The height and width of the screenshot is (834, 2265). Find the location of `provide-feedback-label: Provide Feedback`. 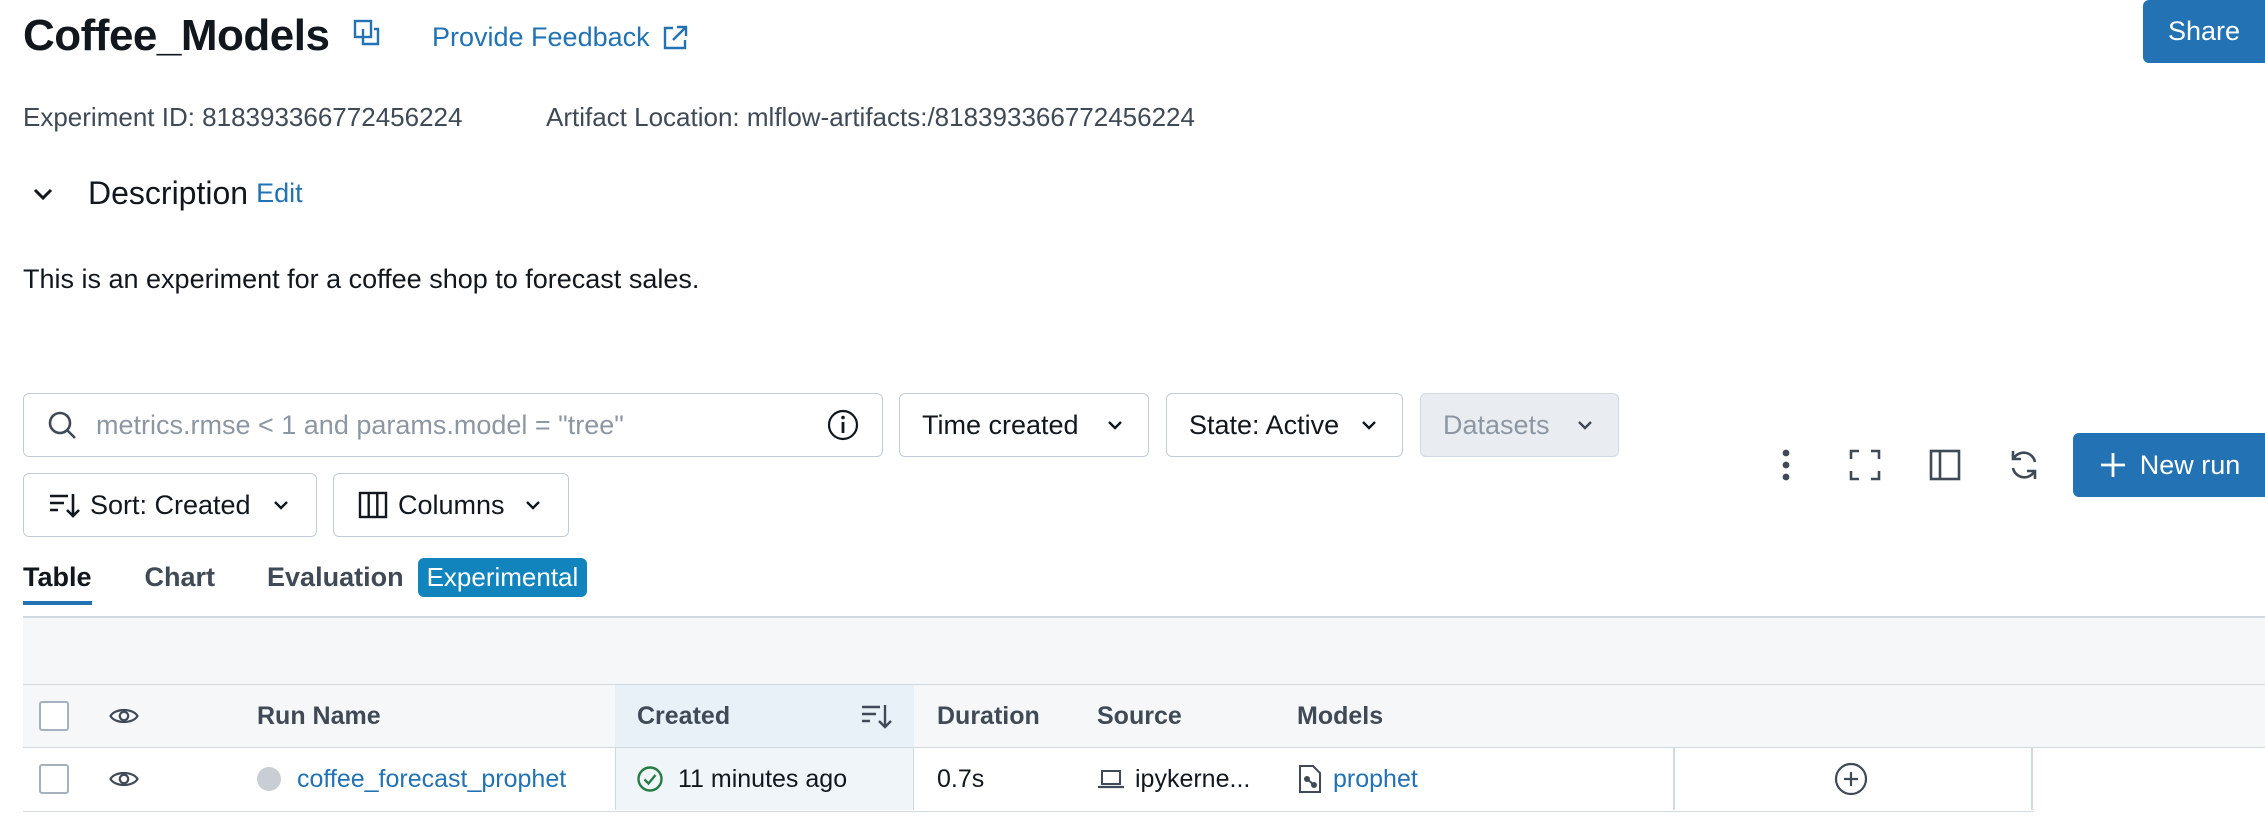

provide-feedback-label: Provide Feedback is located at coordinates (541, 37).